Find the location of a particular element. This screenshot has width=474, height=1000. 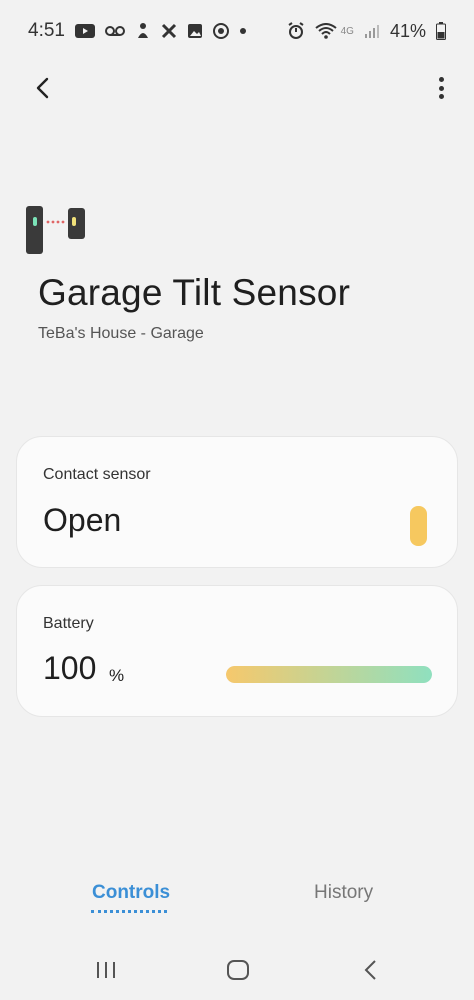

battery-level-bar is located at coordinates (329, 674).